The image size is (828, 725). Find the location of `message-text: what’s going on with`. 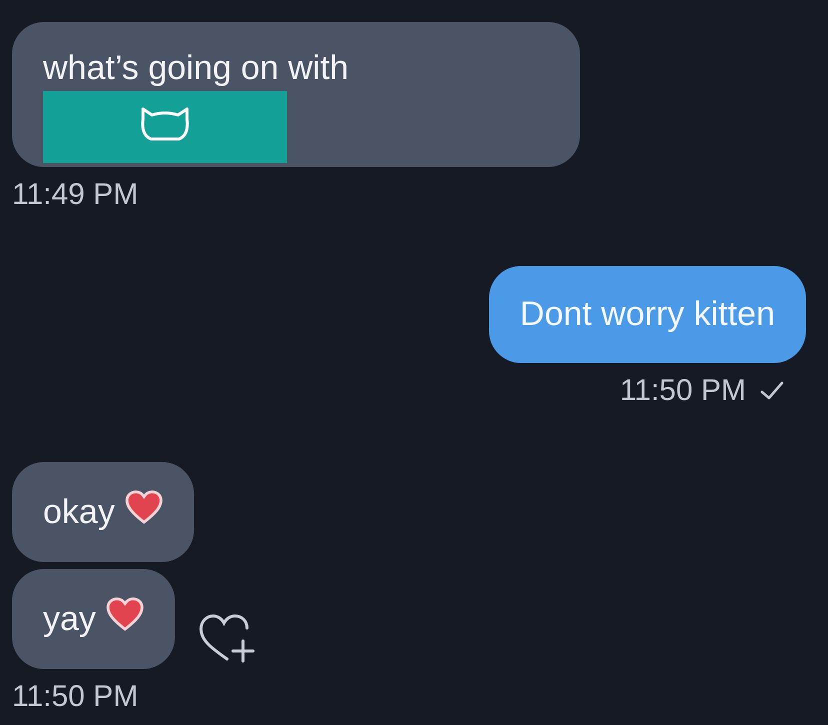

message-text: what’s going on with is located at coordinates (196, 68).